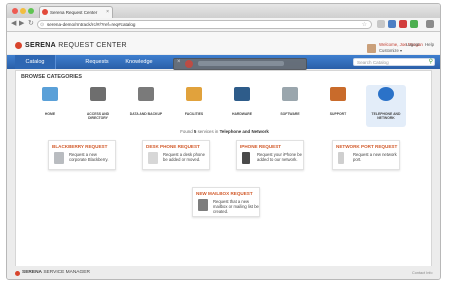 This screenshot has width=450, height=282. What do you see at coordinates (189, 64) in the screenshot?
I see `media-record-icon` at bounding box center [189, 64].